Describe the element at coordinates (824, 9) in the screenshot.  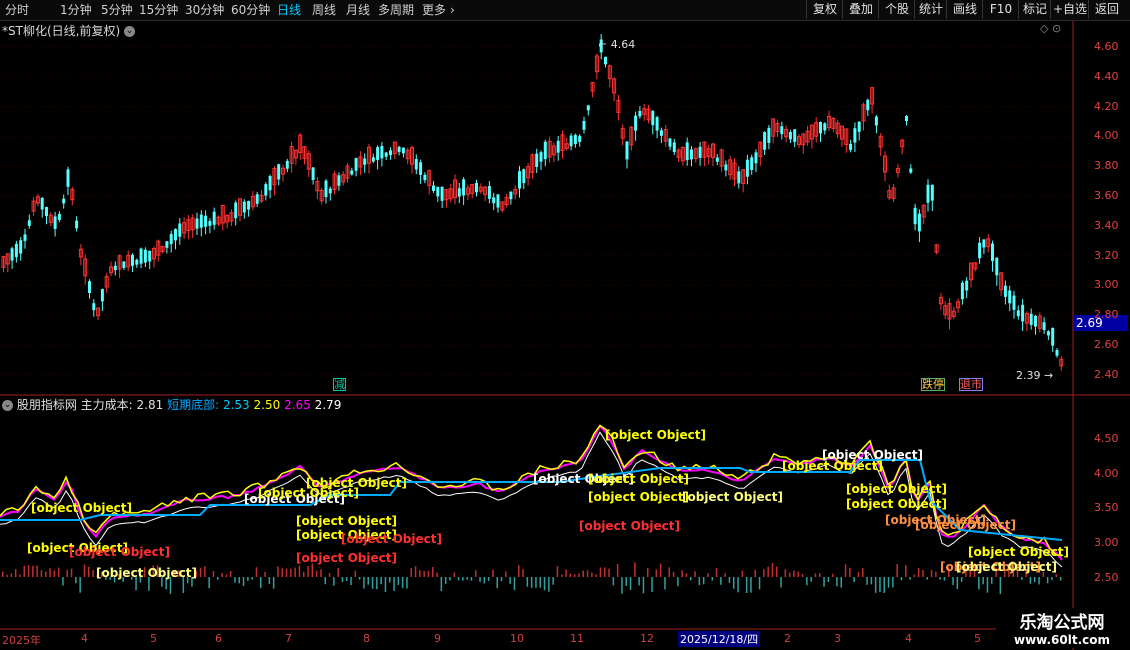
I see `fuquan-button: 复权` at that location.